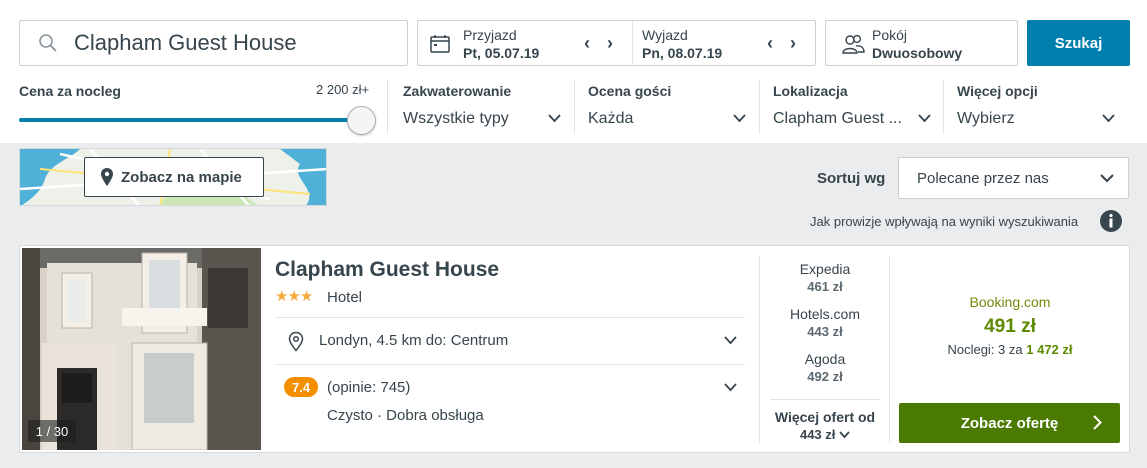 The width and height of the screenshot is (1147, 468). What do you see at coordinates (301, 387) in the screenshot?
I see `rating-badge: 7.4` at bounding box center [301, 387].